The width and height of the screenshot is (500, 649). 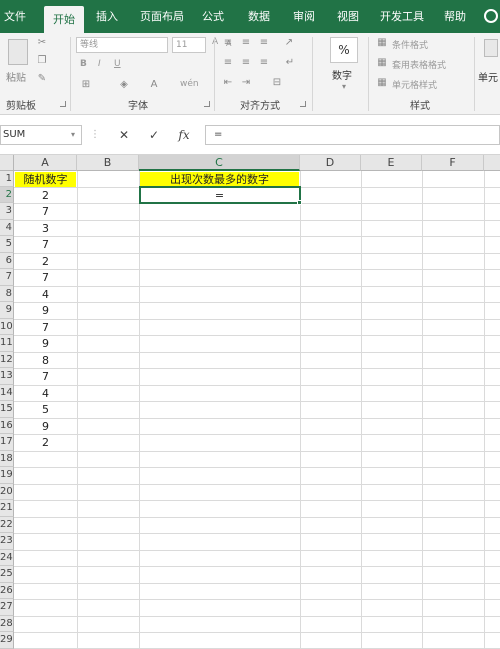 I want to click on lightbulb-icon, so click(x=491, y=16).